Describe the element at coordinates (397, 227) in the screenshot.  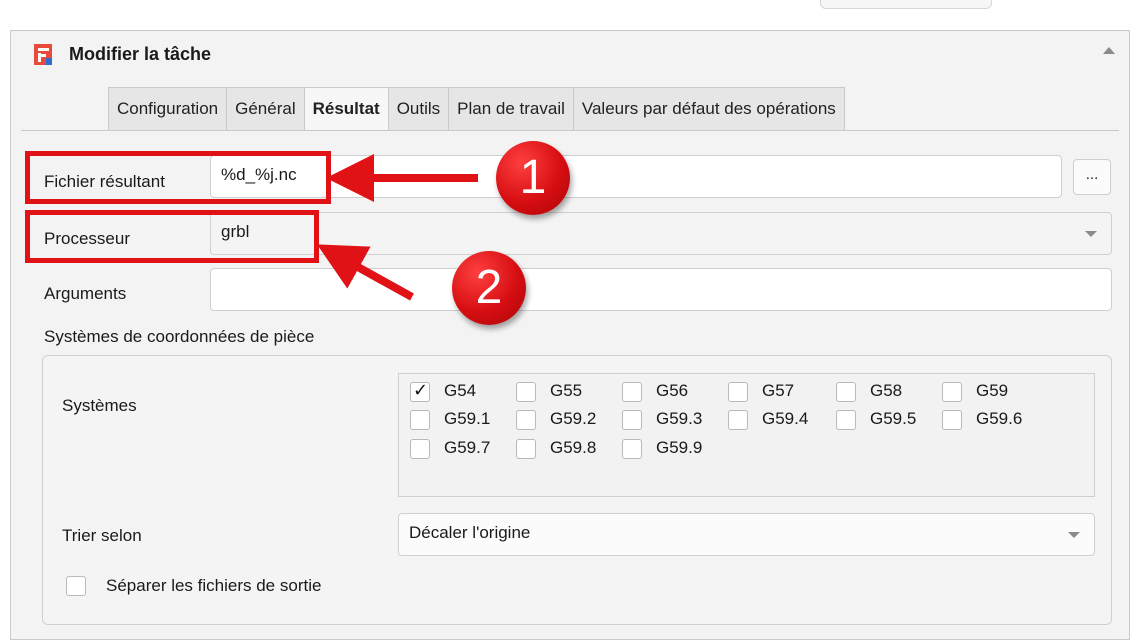
I see `annotation-arrows` at that location.